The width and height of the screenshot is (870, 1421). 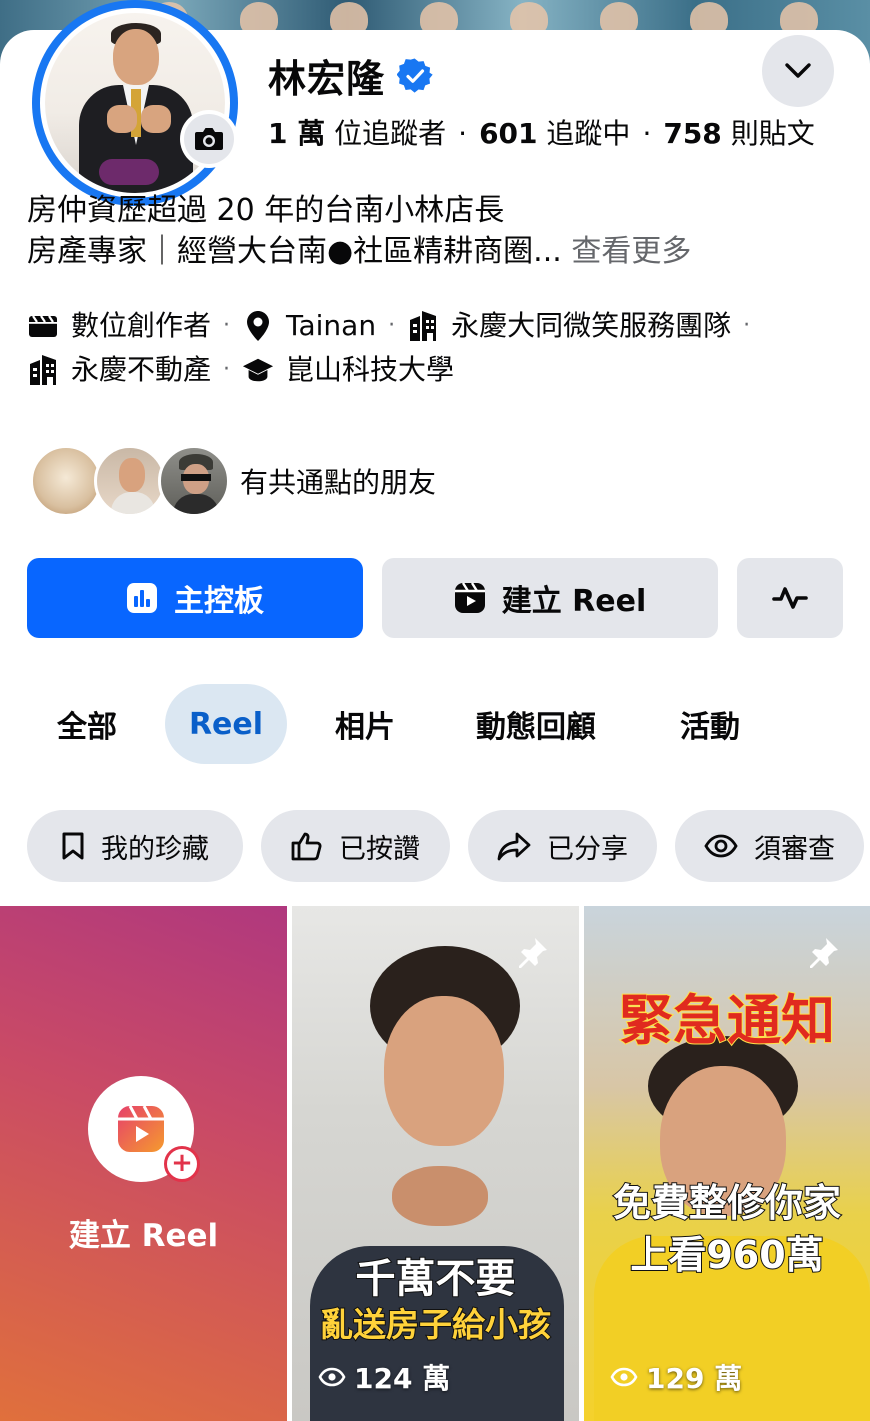 I want to click on intro-category: 數位創作者, so click(x=119, y=326).